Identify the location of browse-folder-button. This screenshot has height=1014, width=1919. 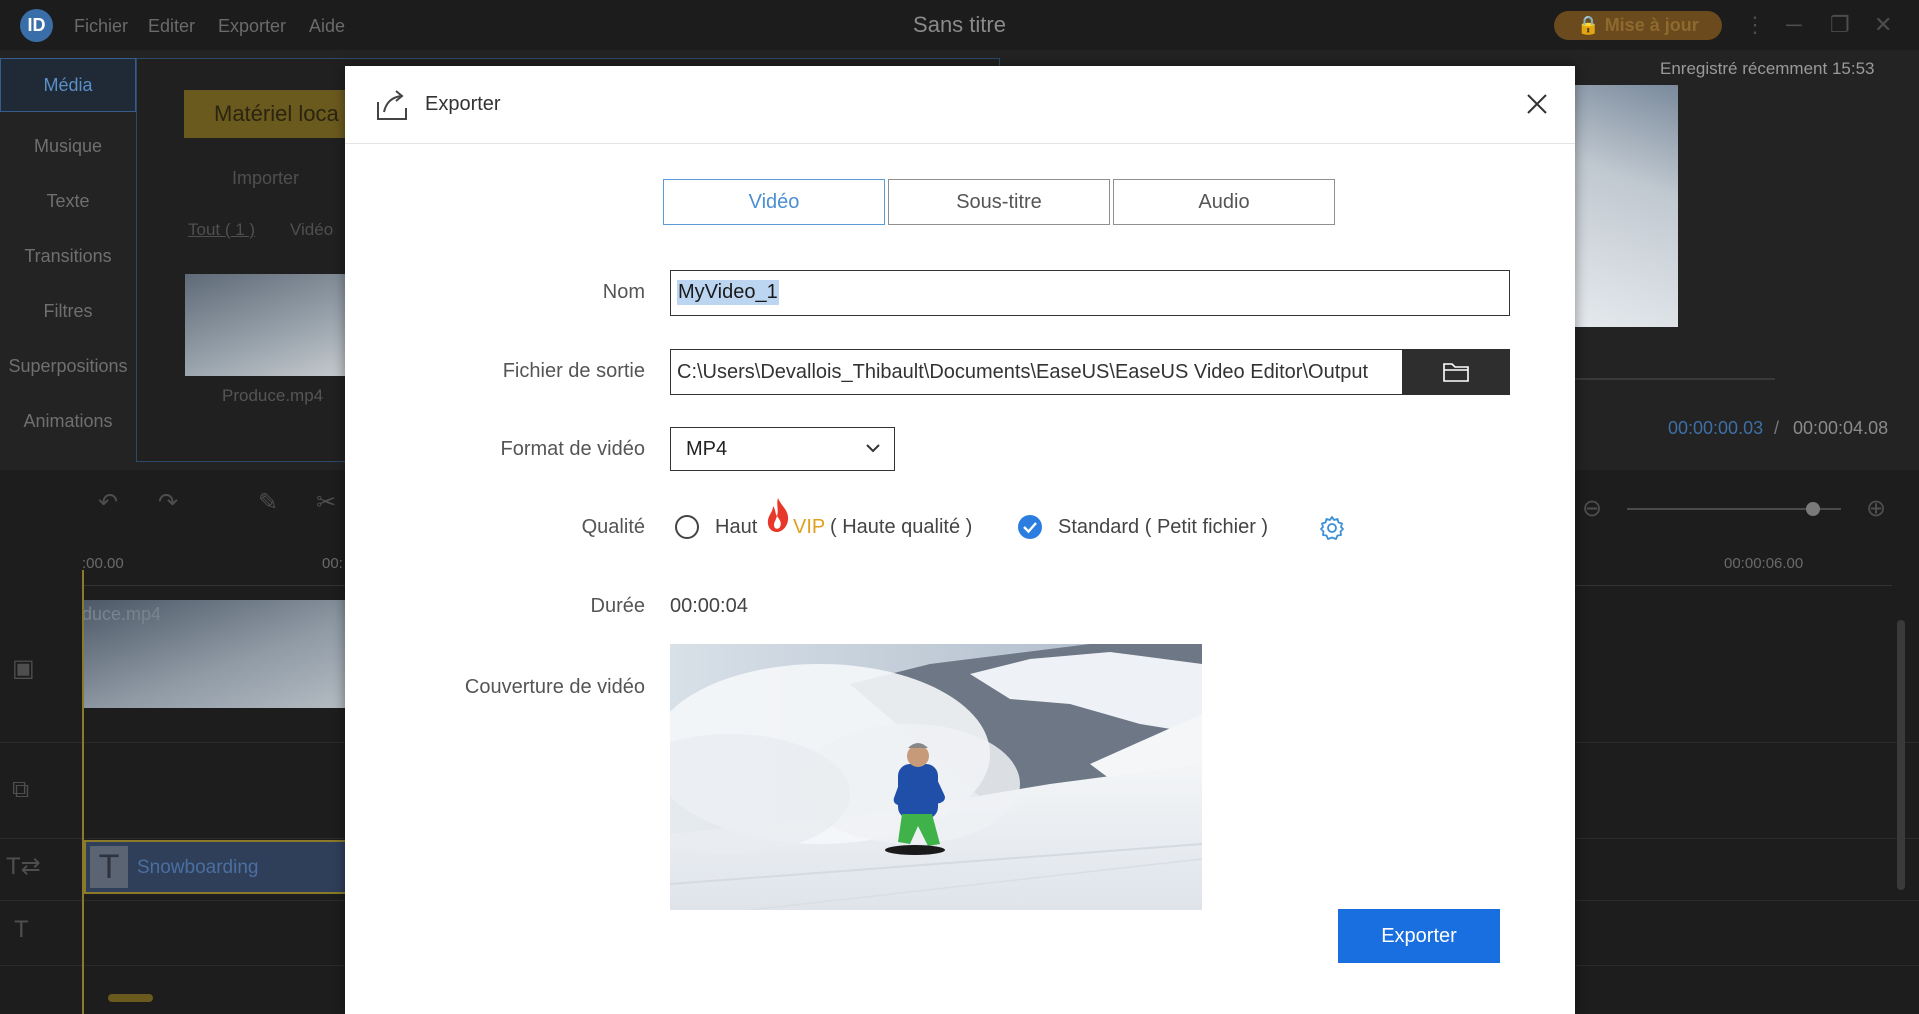
(1456, 372).